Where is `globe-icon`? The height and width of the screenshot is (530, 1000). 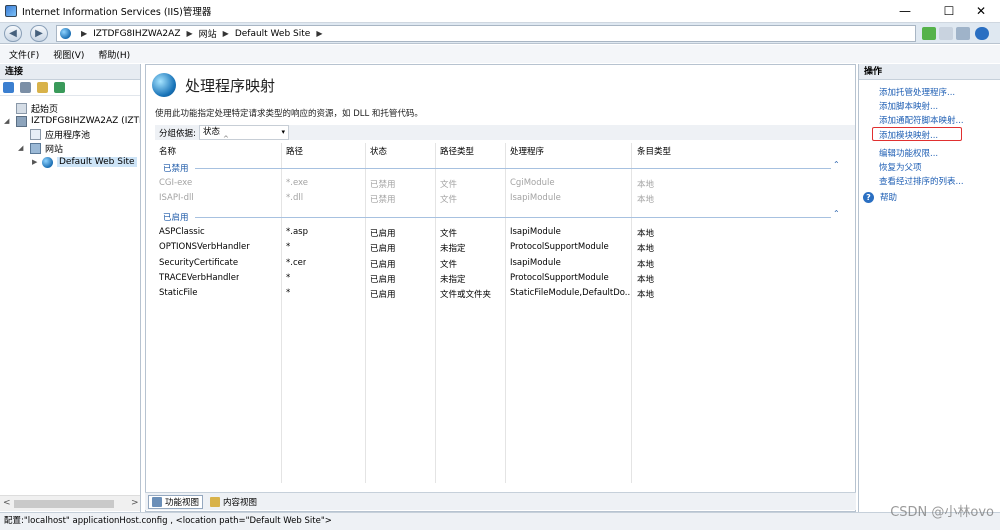 globe-icon is located at coordinates (65, 33).